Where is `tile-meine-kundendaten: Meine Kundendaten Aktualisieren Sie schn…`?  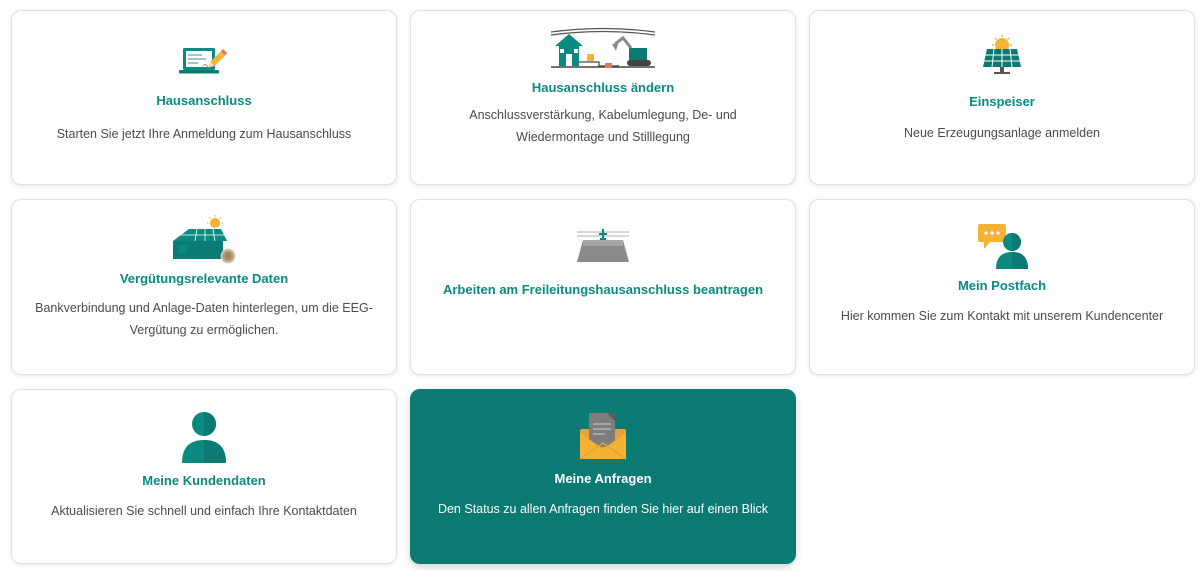 tile-meine-kundendaten: Meine Kundendaten Aktualisieren Sie schn… is located at coordinates (204, 476).